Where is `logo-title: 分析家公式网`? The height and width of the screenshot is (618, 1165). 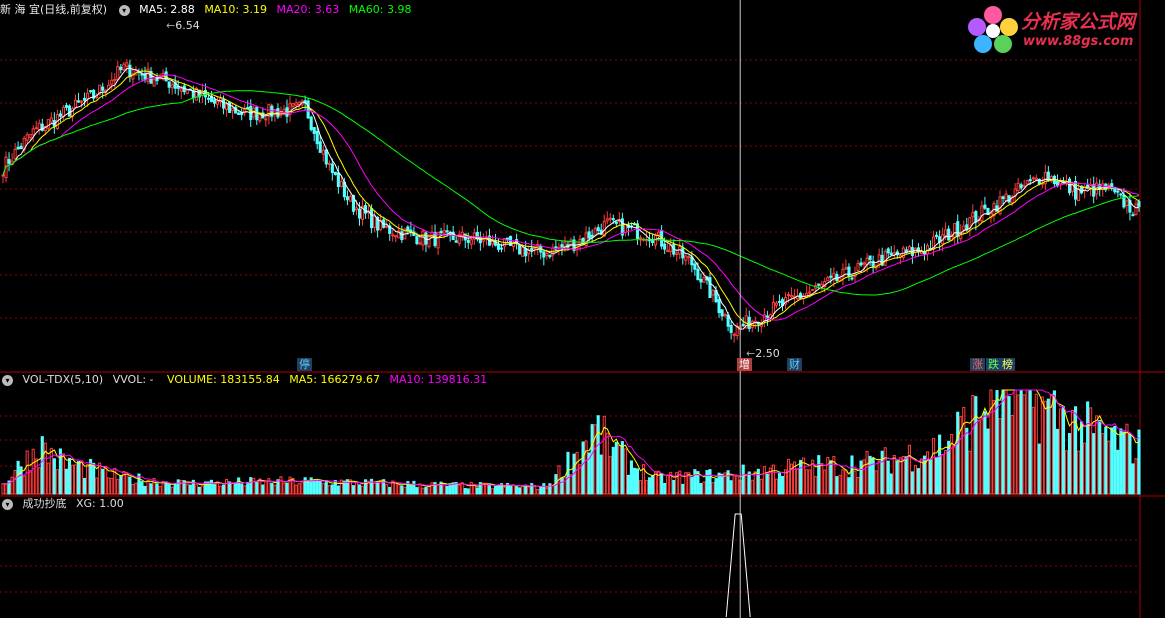 logo-title: 分析家公式网 is located at coordinates (1078, 22).